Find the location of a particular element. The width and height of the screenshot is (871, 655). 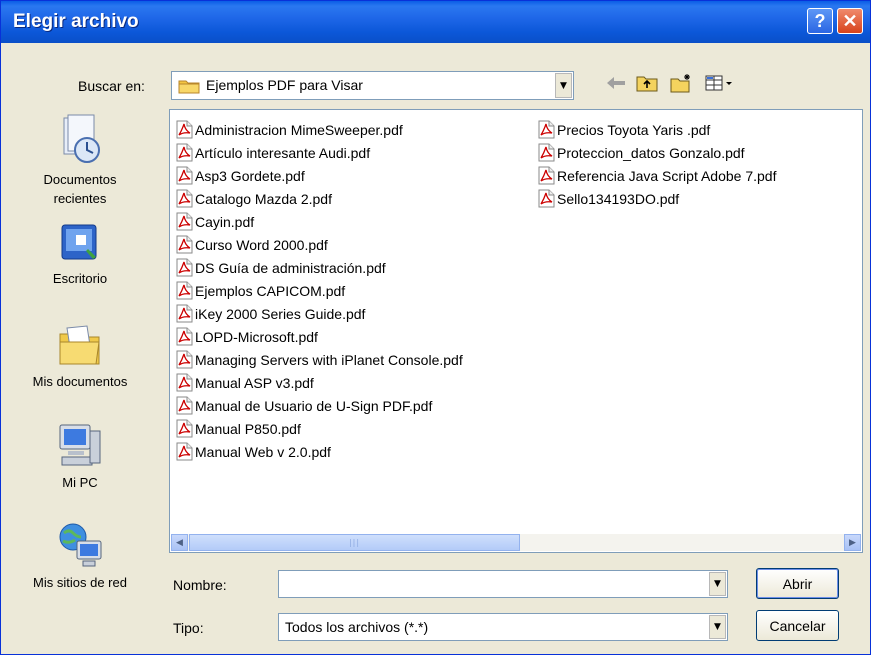

filetype-combo: Todos los archivos (*.*) ▼ is located at coordinates (503, 627).